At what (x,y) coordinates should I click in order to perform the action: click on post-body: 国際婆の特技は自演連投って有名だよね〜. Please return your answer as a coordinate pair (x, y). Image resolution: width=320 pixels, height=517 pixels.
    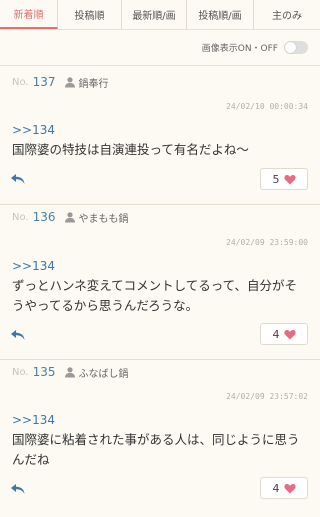
    Looking at the image, I should click on (130, 149).